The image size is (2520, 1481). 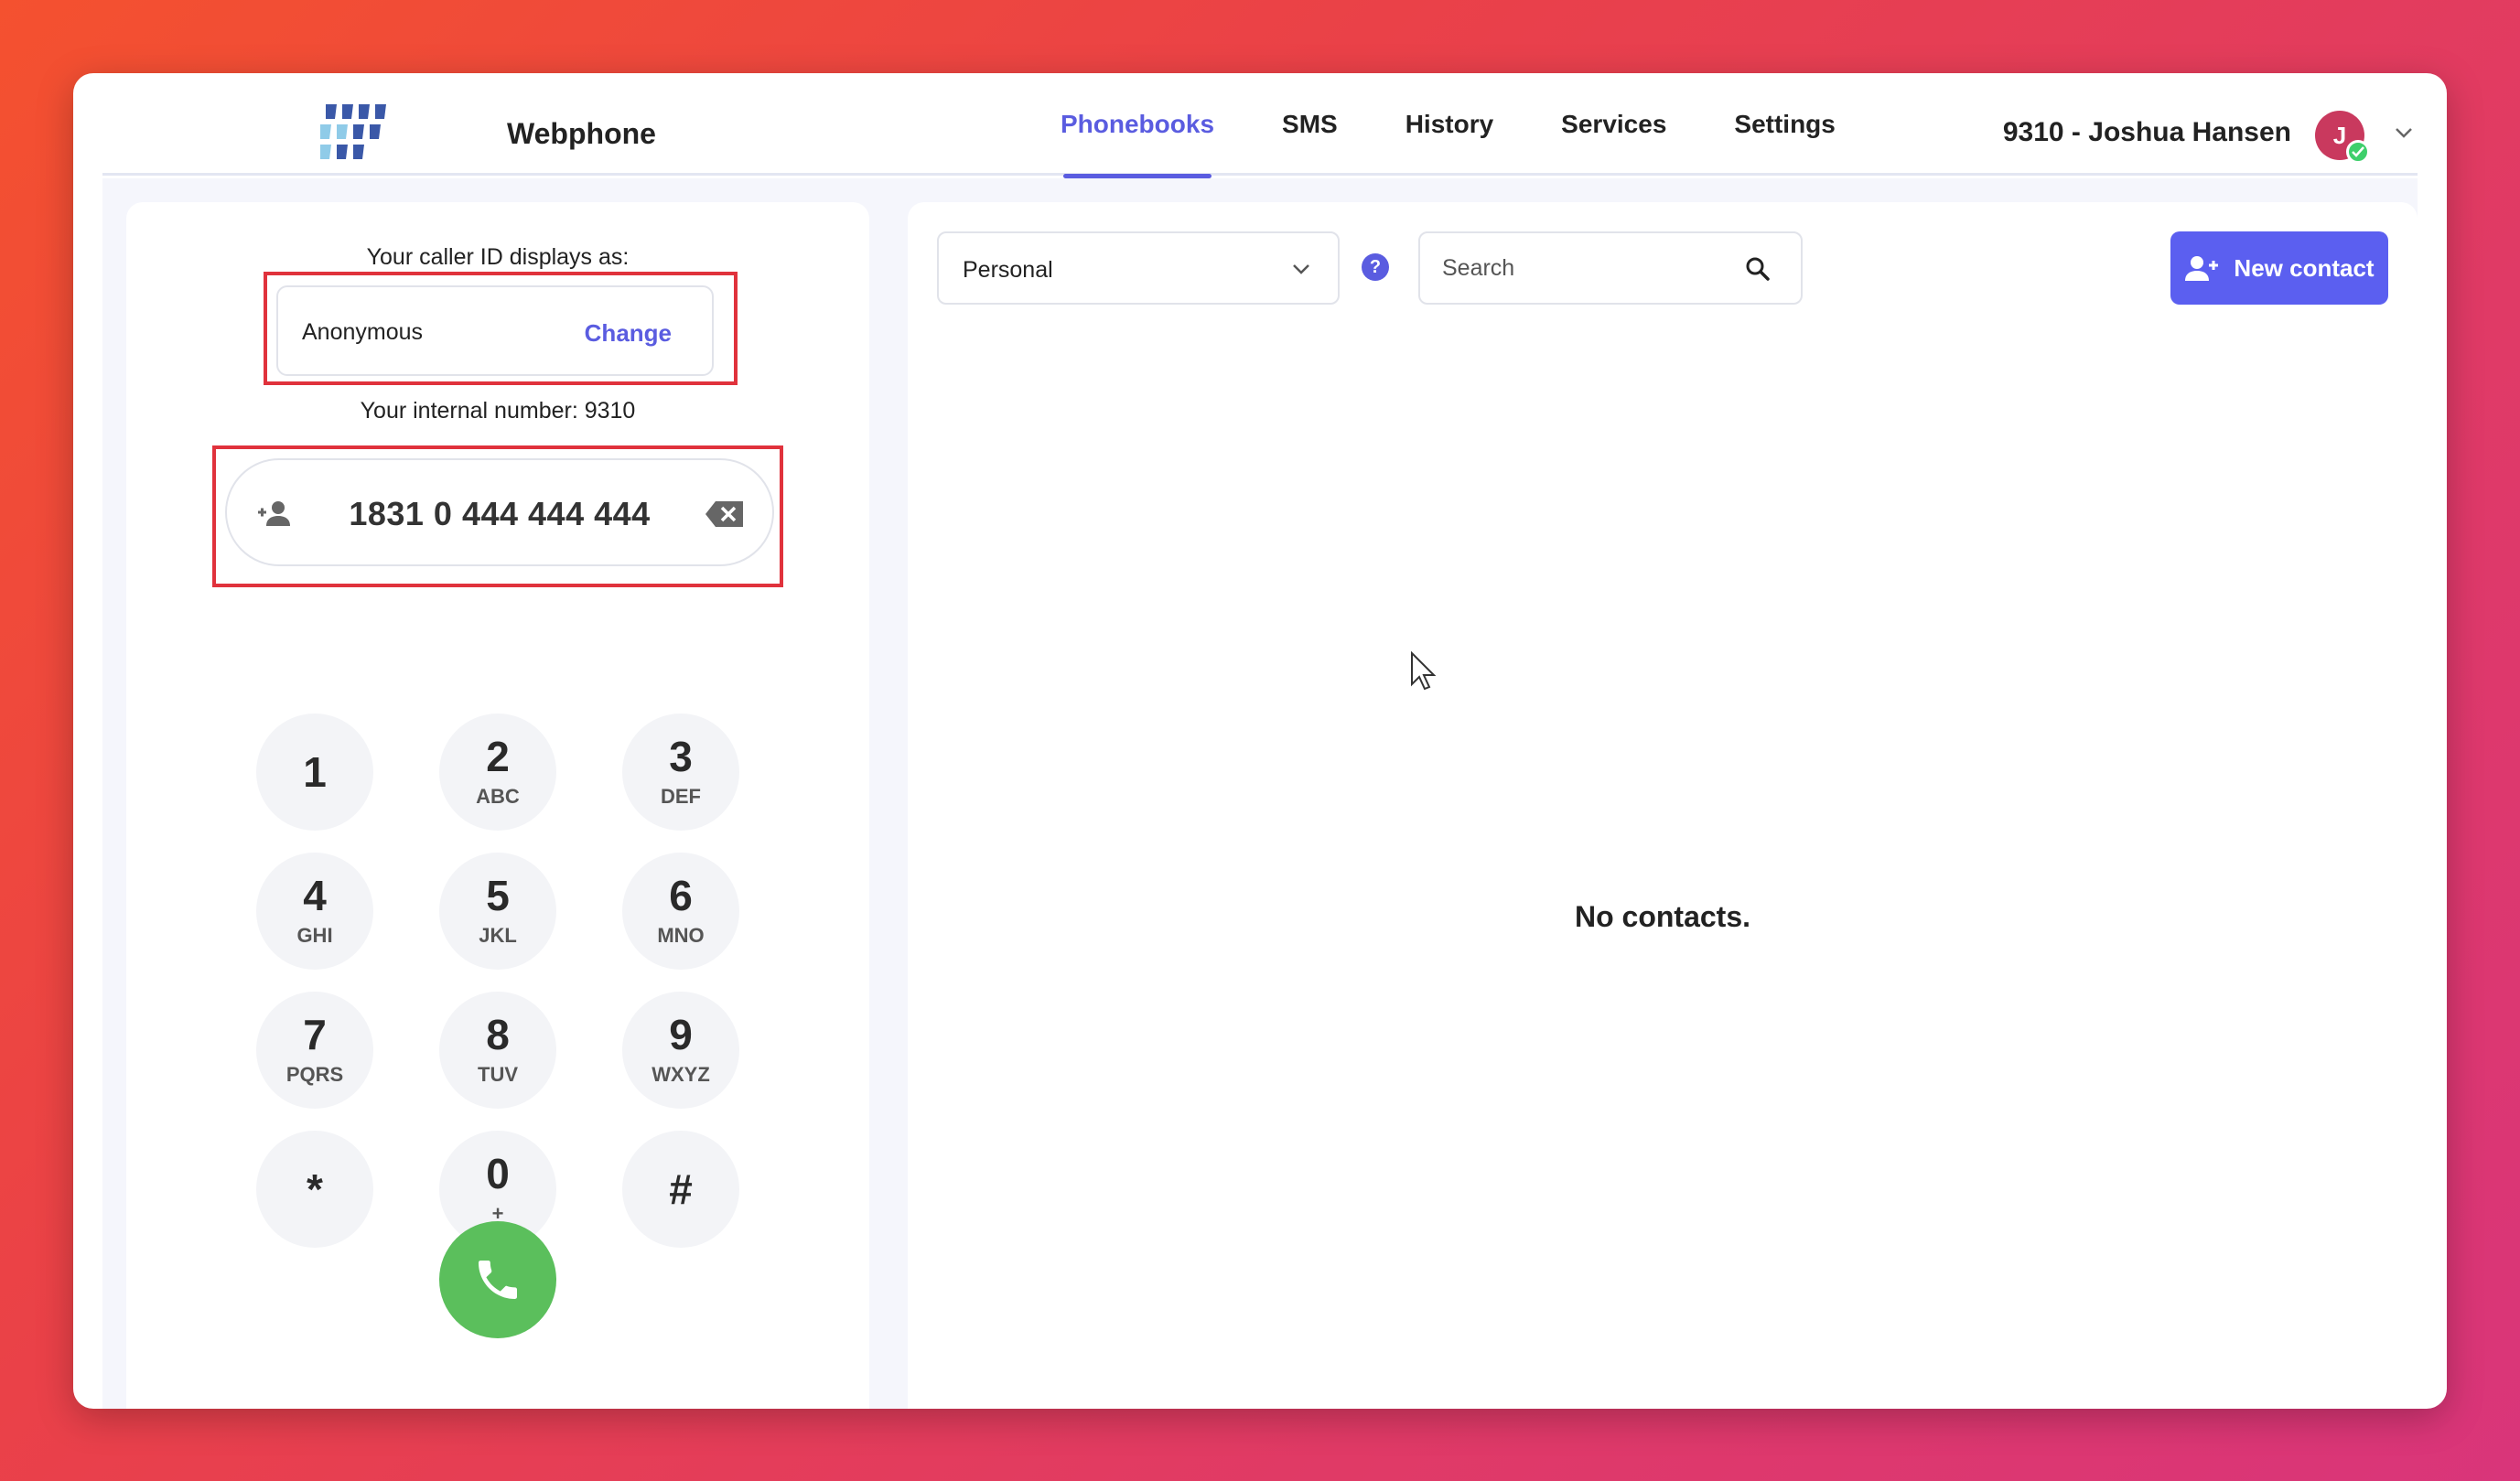 I want to click on key-digit: 8, so click(x=498, y=1034).